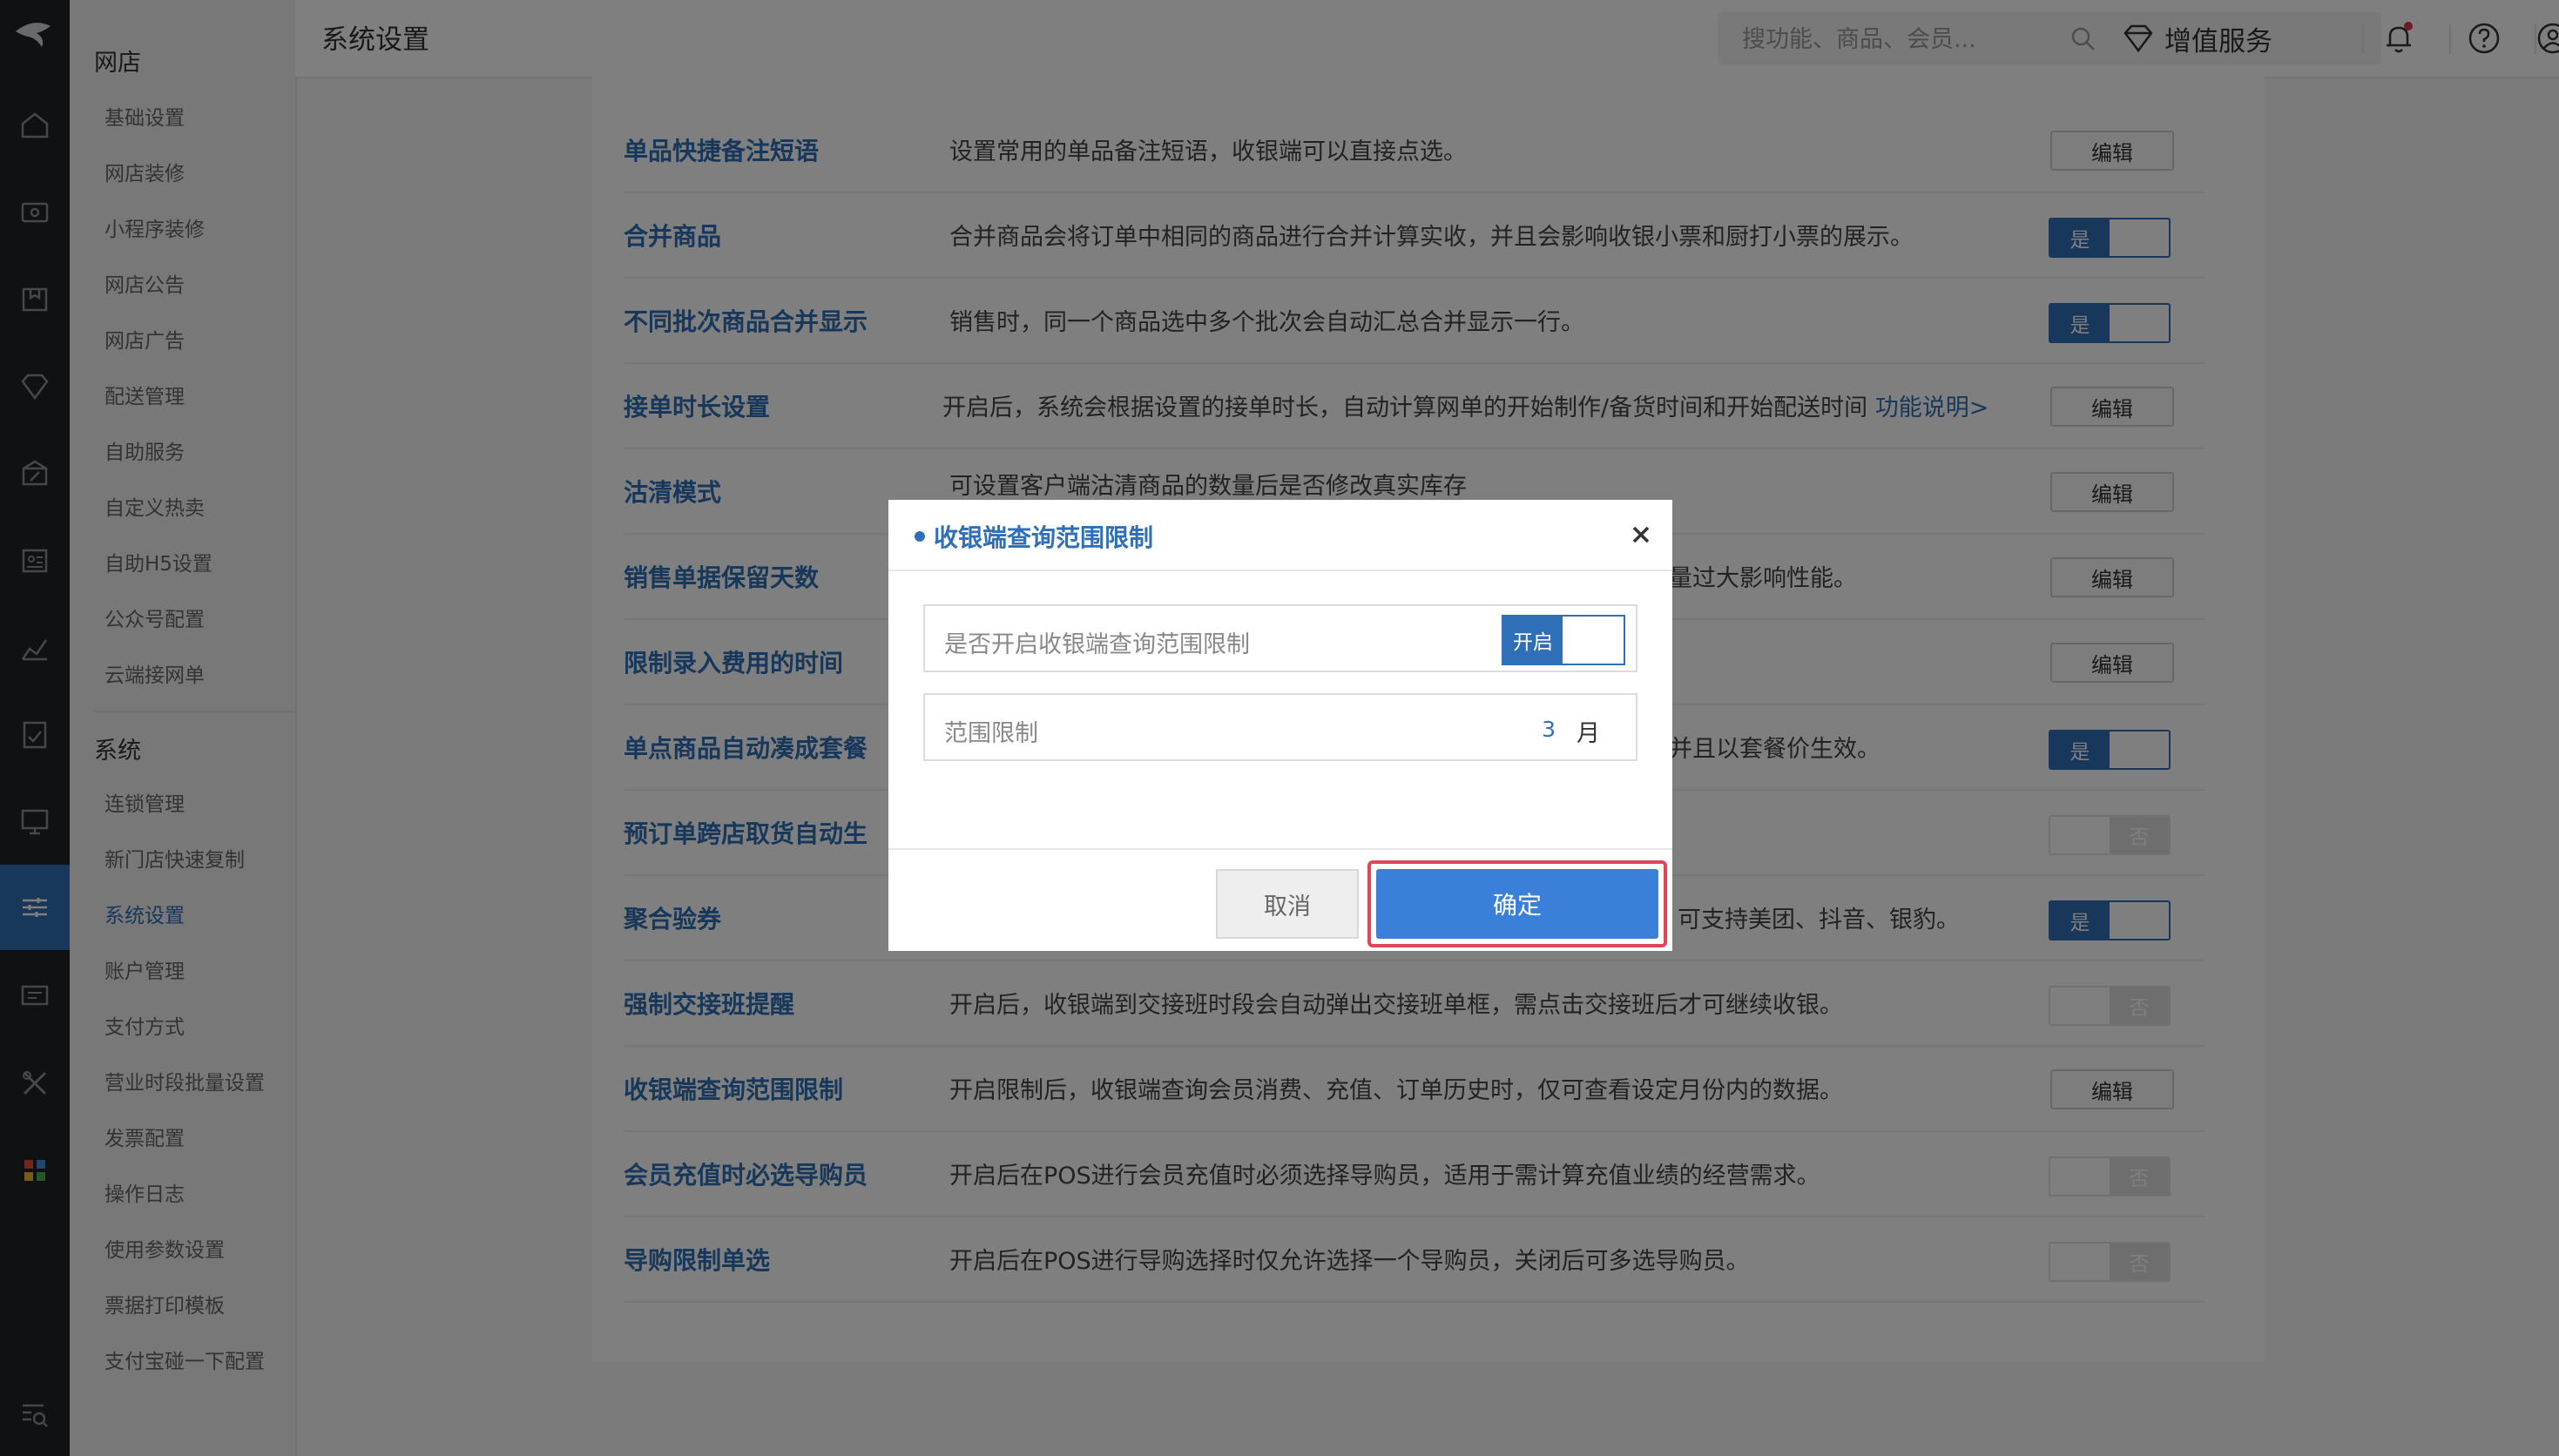  I want to click on query-range-dialog: 收银端查询范围限制 是否开启收银端查询范围限制 开启 范围限制 月 取消 确定, so click(1280, 725).